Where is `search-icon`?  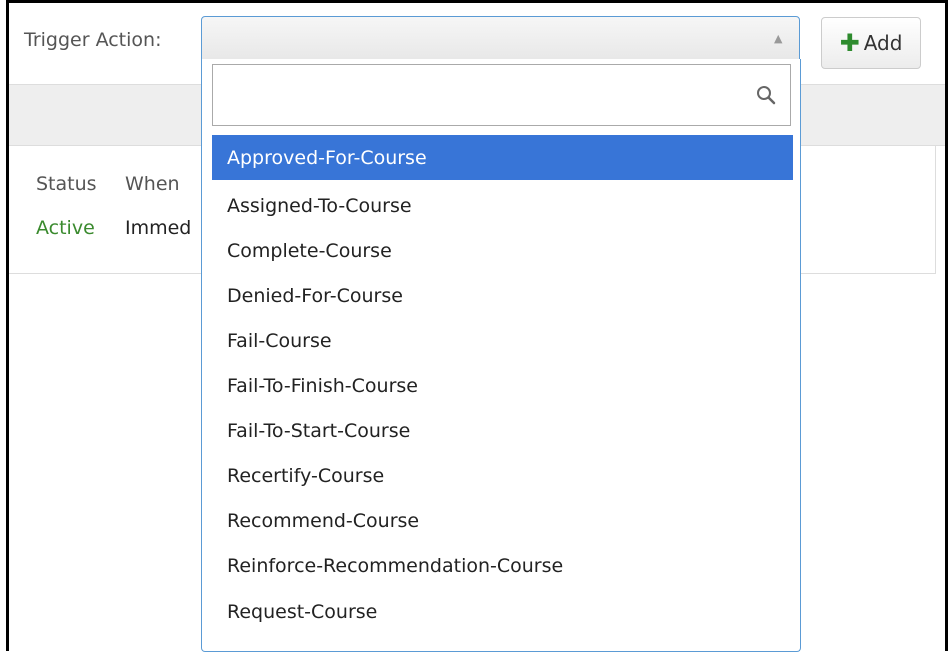
search-icon is located at coordinates (766, 95).